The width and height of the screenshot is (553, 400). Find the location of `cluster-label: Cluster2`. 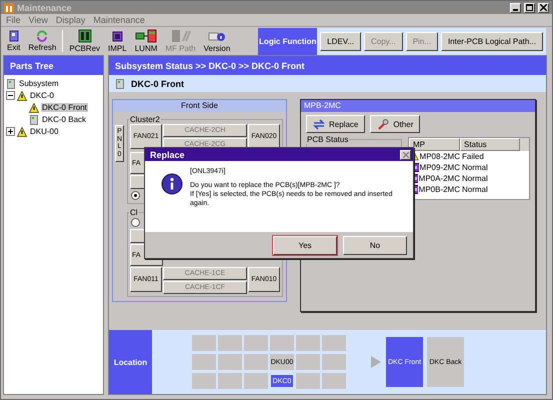

cluster-label: Cluster2 is located at coordinates (145, 119).